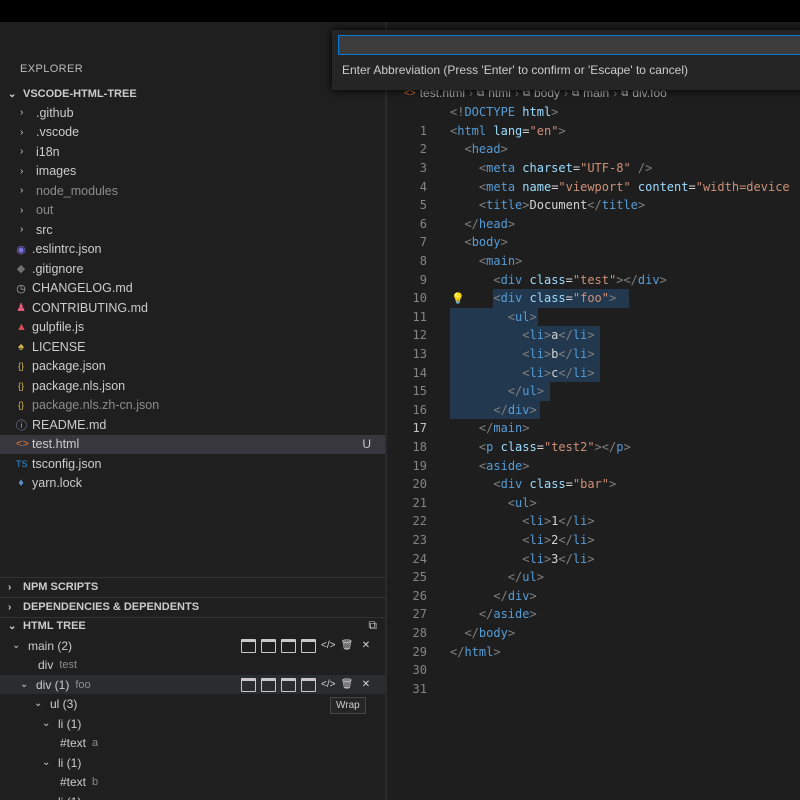 This screenshot has width=800, height=800. What do you see at coordinates (192, 645) in the screenshot?
I see `html-tree-node: ⌄ main (2) </> 🗑 ✕` at bounding box center [192, 645].